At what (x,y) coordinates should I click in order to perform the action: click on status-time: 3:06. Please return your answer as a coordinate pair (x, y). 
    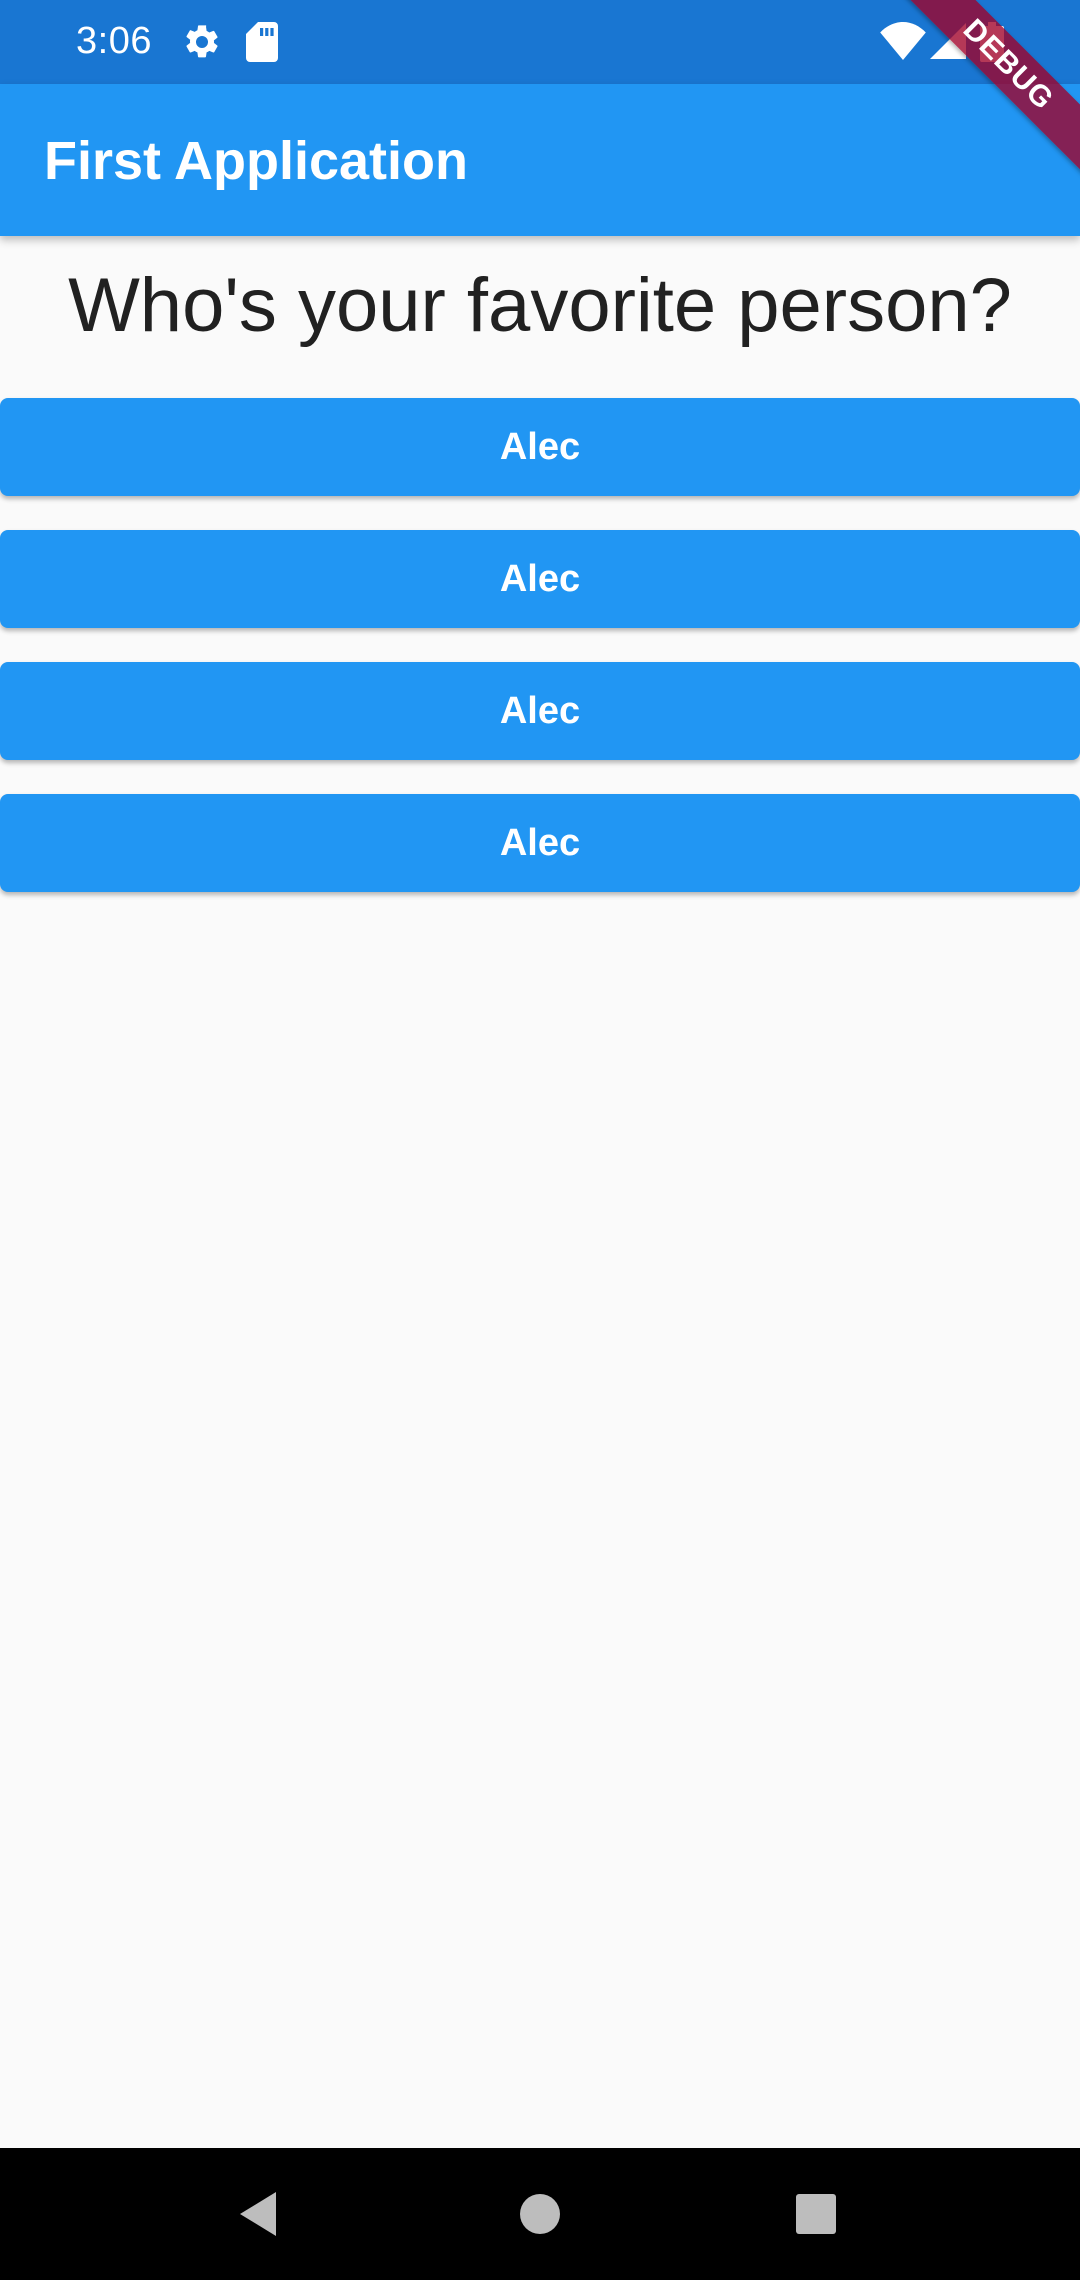
    Looking at the image, I should click on (114, 41).